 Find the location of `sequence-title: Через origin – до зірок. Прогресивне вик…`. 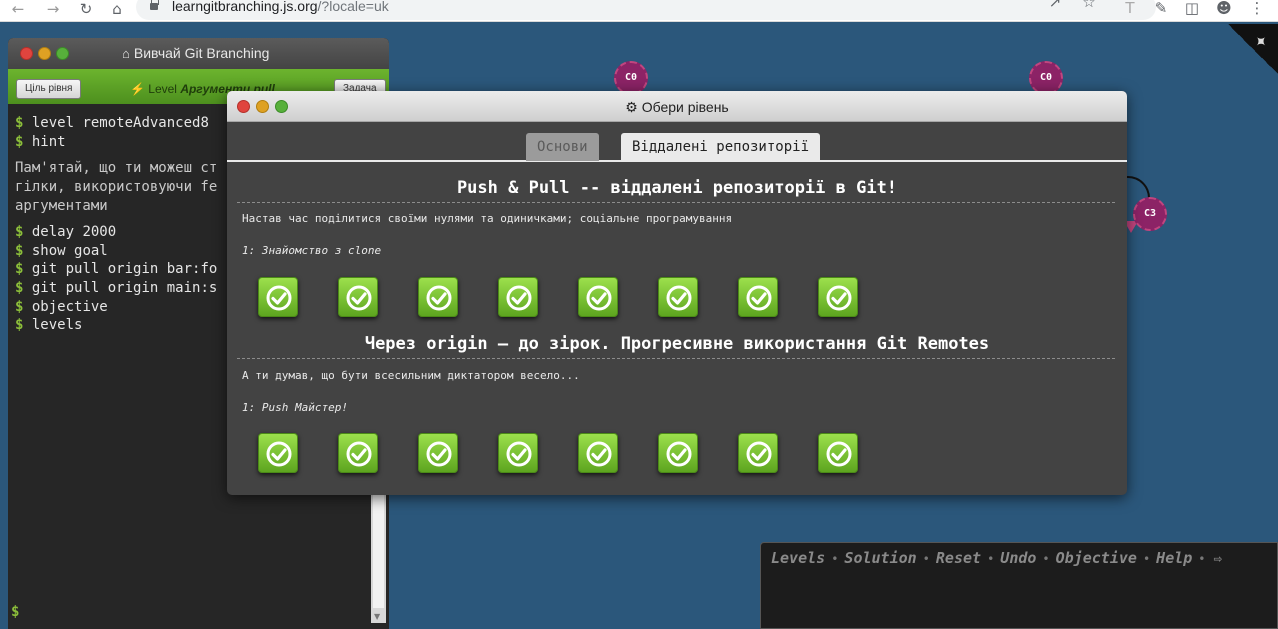

sequence-title: Через origin – до зірок. Прогресивне вик… is located at coordinates (677, 344).